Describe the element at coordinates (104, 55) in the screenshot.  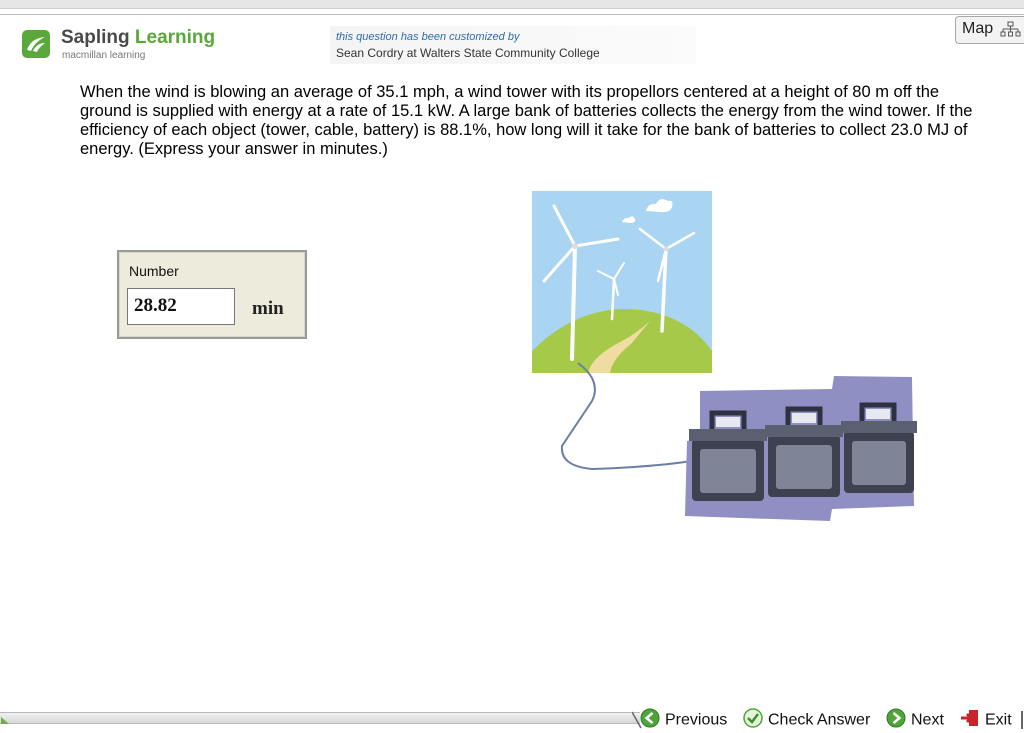
I see `brand-subtitle: macmillan learning` at that location.